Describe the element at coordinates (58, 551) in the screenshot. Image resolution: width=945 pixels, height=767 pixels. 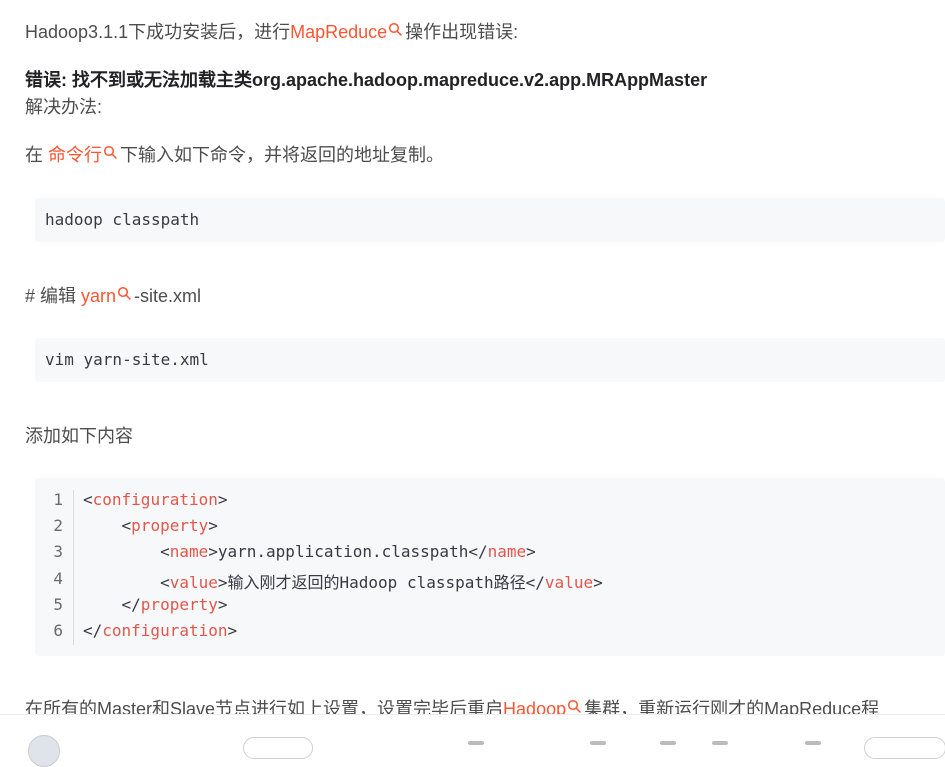
I see `line-number: 3` at that location.